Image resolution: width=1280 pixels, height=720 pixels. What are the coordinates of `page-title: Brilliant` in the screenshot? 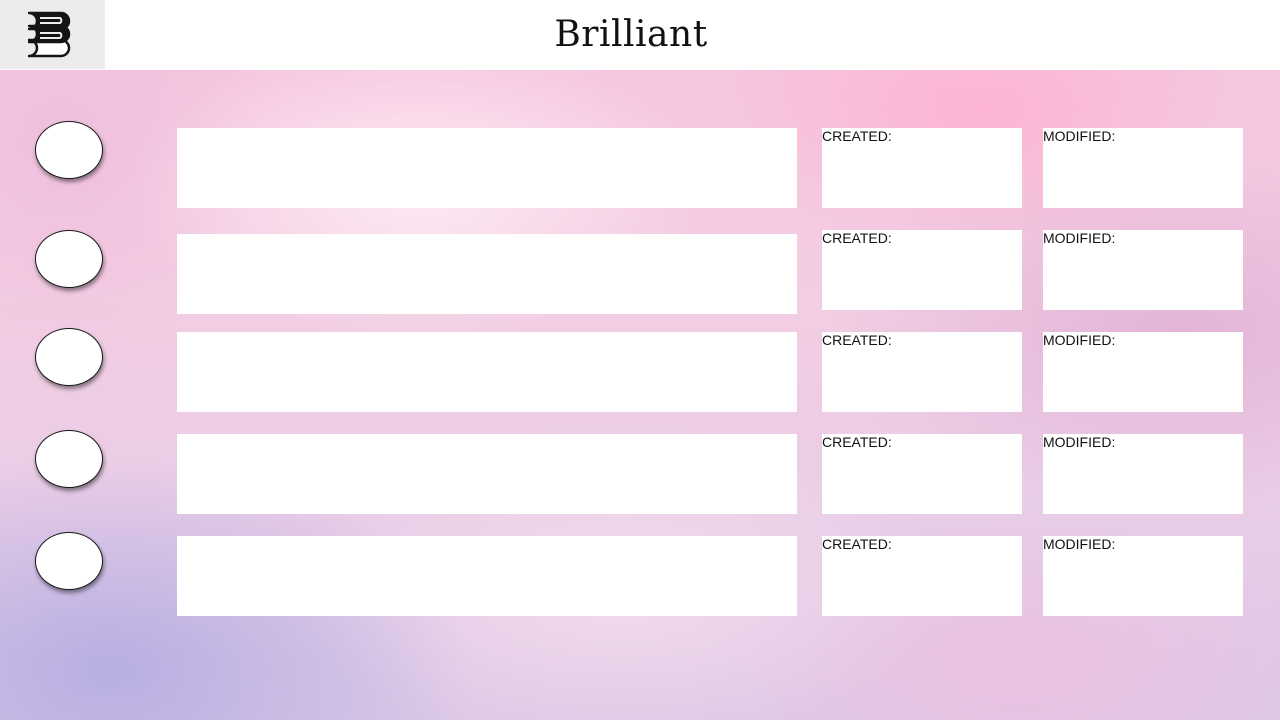 It's located at (631, 34).